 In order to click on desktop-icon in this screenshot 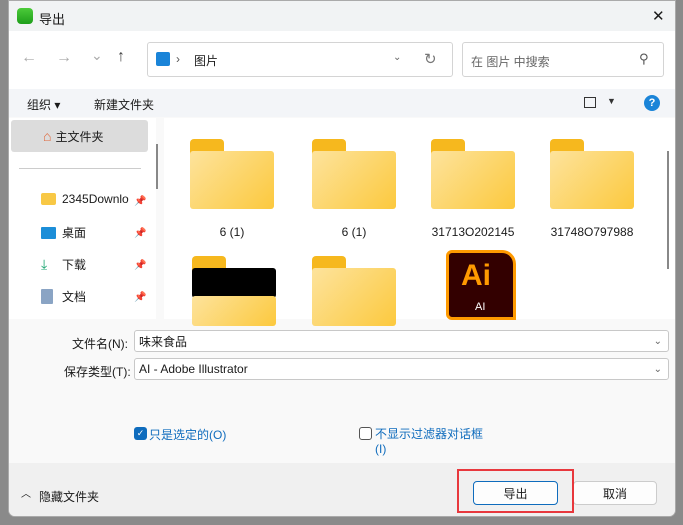, I will do `click(48, 232)`.